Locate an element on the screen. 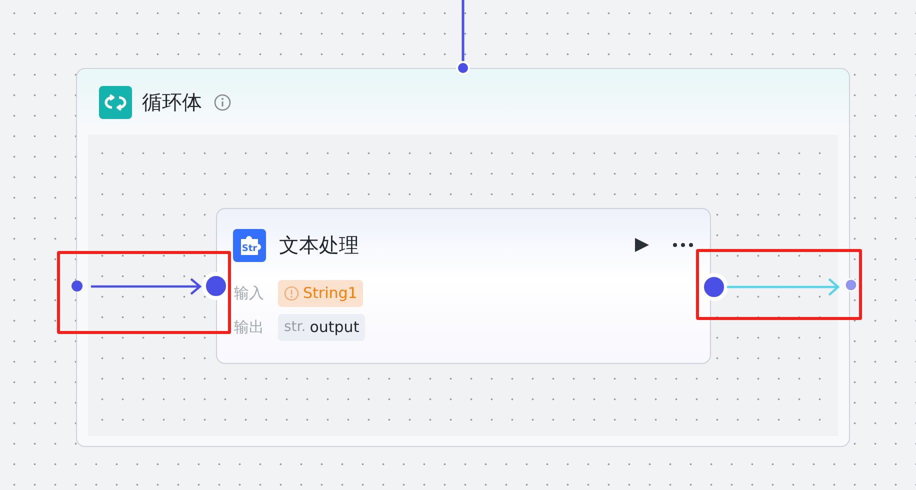 Image resolution: width=916 pixels, height=490 pixels. loop-title: 循环体 is located at coordinates (172, 102).